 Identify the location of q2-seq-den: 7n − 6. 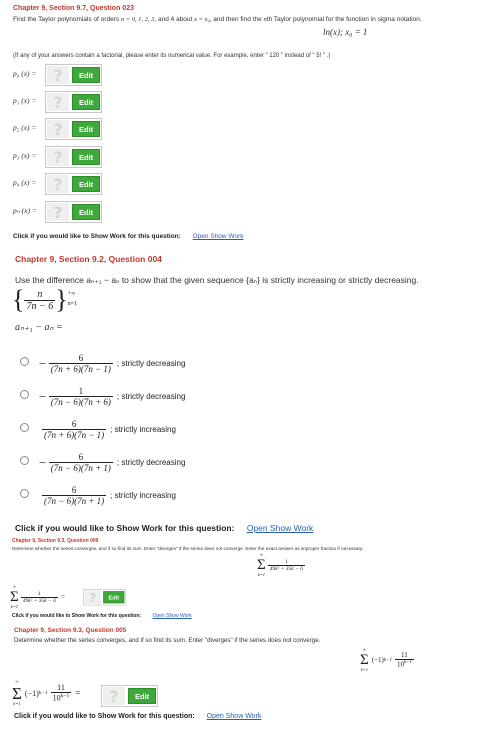
(40, 305).